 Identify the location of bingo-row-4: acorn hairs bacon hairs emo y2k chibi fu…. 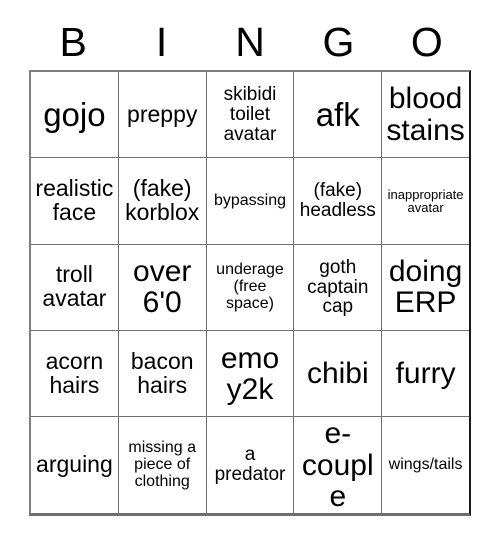
(250, 374).